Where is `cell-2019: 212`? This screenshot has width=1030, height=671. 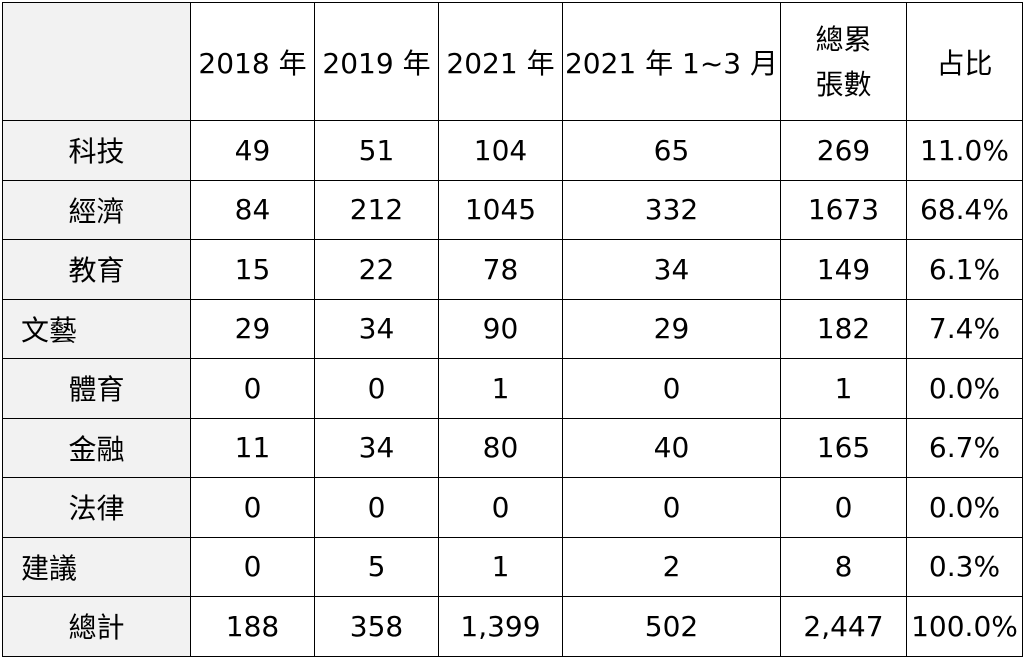
cell-2019: 212 is located at coordinates (376, 209).